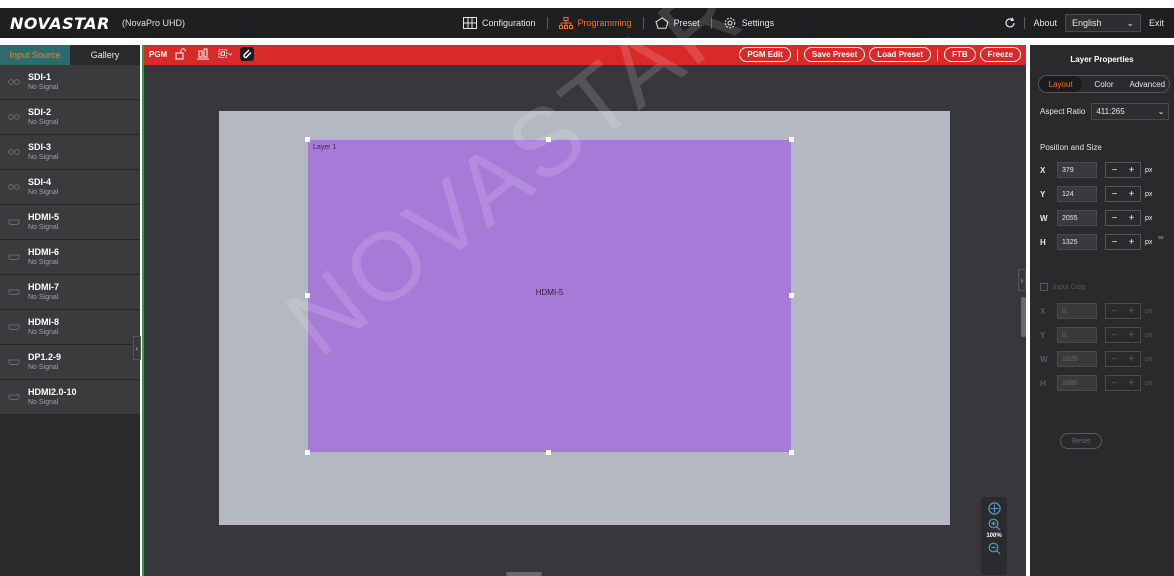 This screenshot has height=576, width=1174. Describe the element at coordinates (1071, 147) in the screenshot. I see `position-size-title: Position and Size` at that location.